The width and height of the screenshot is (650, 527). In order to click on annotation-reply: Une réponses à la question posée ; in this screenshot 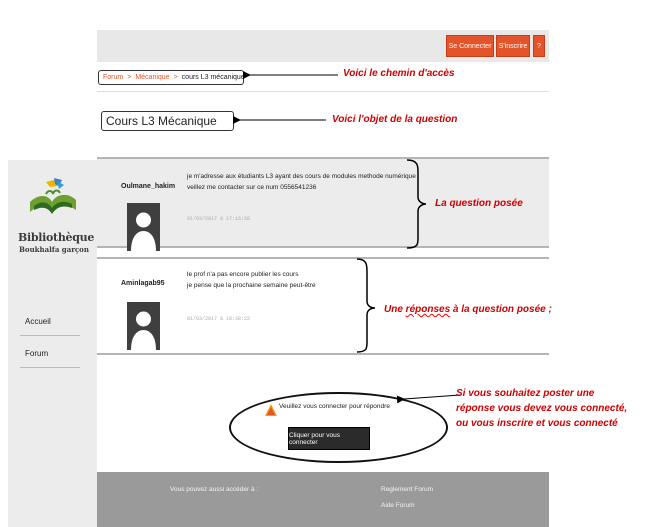, I will do `click(468, 309)`.